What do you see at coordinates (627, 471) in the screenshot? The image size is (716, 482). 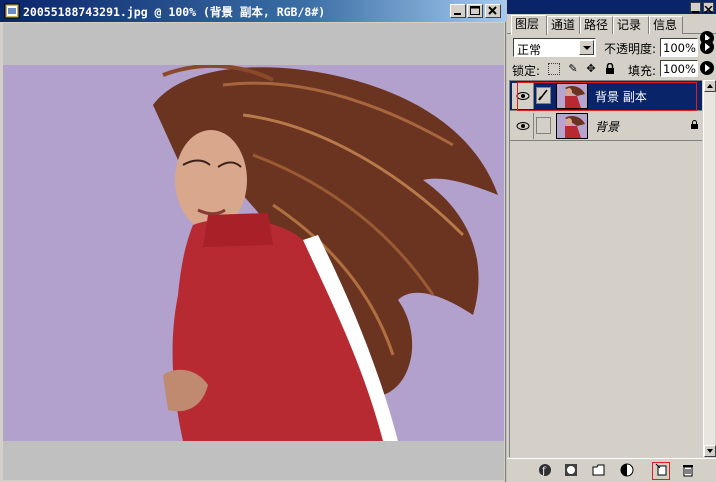 I see `adjustment-layer-icon` at bounding box center [627, 471].